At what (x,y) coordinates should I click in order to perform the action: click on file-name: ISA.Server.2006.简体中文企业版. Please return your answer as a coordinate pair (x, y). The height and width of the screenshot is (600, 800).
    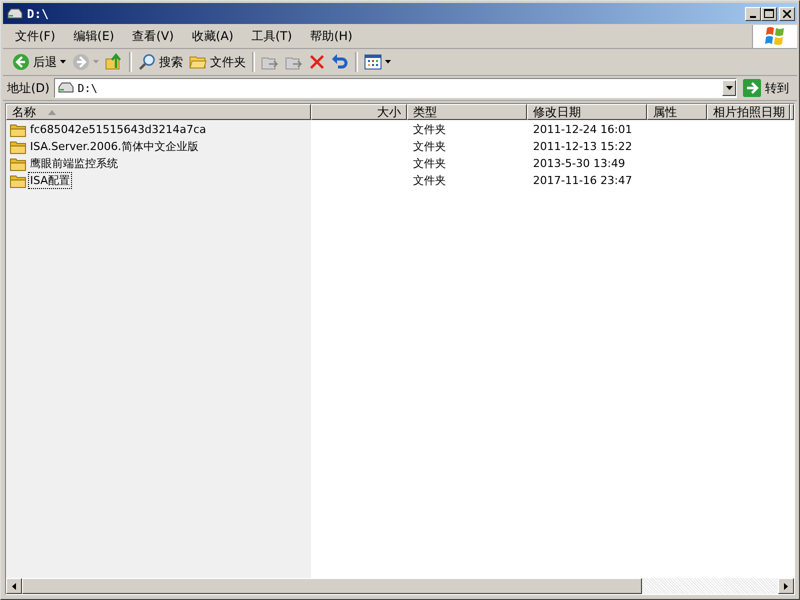
    Looking at the image, I should click on (114, 146).